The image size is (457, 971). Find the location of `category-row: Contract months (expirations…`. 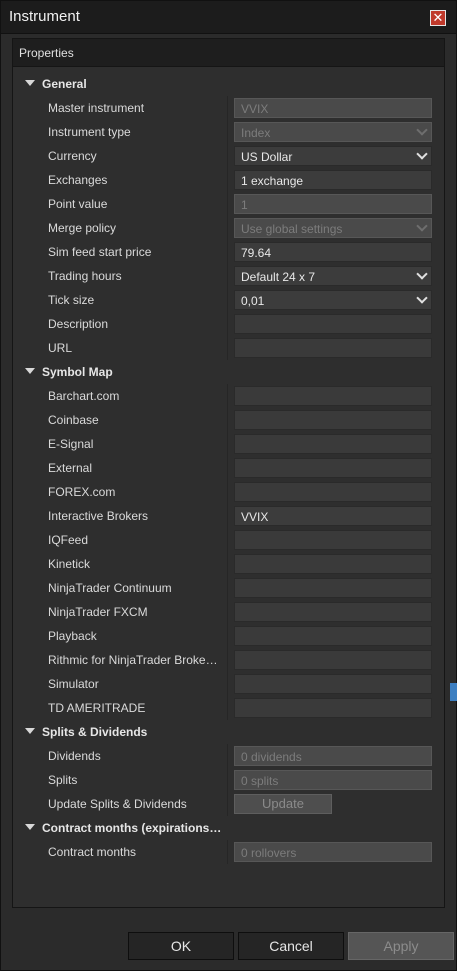

category-row: Contract months (expirations… is located at coordinates (228, 828).